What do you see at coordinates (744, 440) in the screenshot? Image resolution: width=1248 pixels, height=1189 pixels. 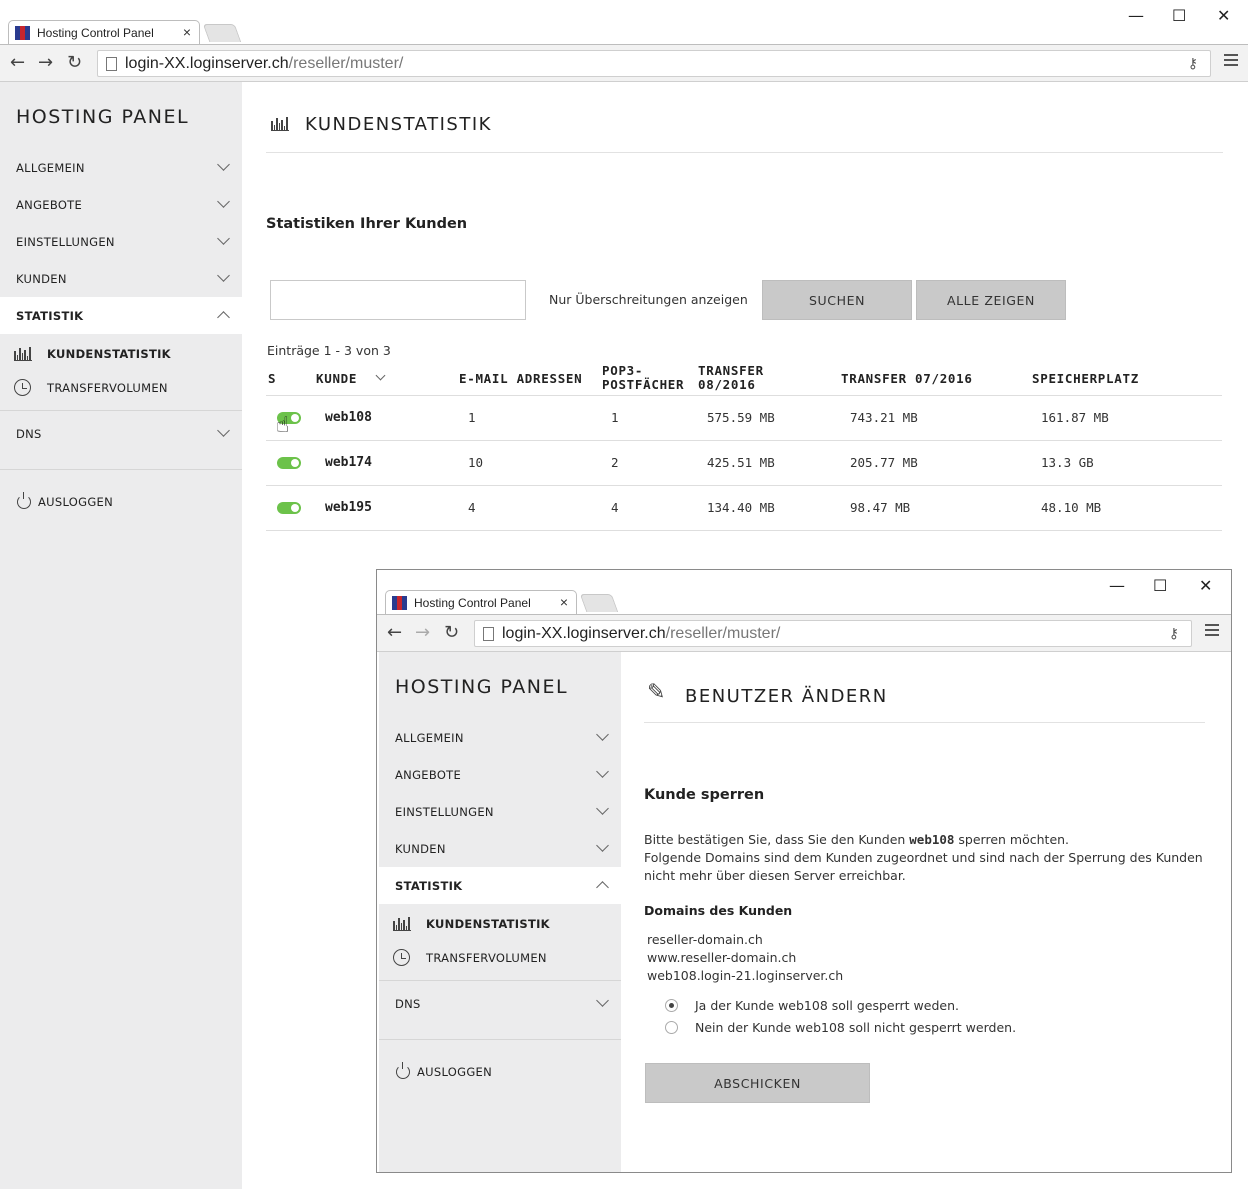 I see `table-divider` at bounding box center [744, 440].